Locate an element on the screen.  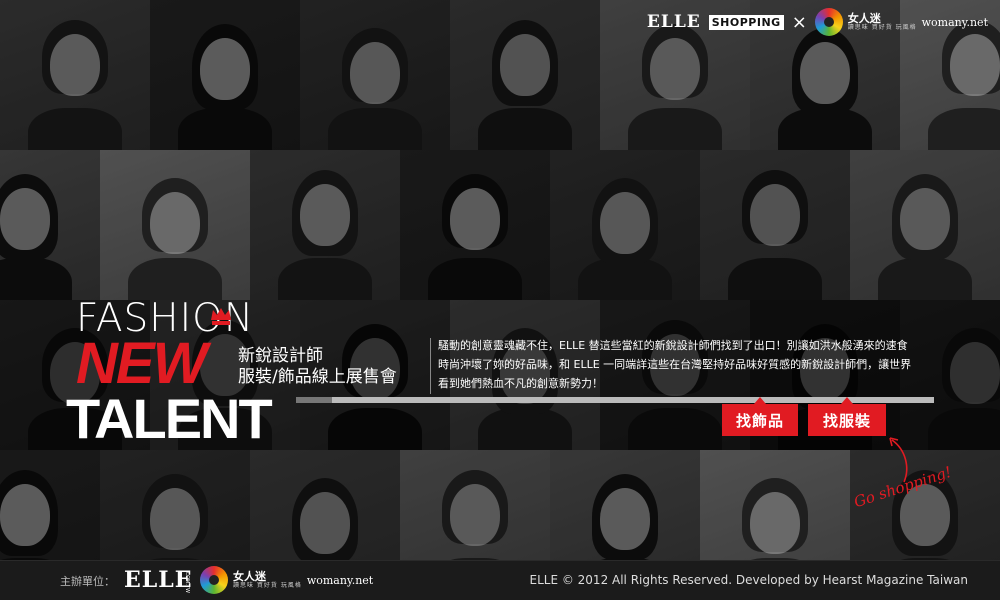
footer-elle-logo: ELLE is located at coordinates (158, 580).